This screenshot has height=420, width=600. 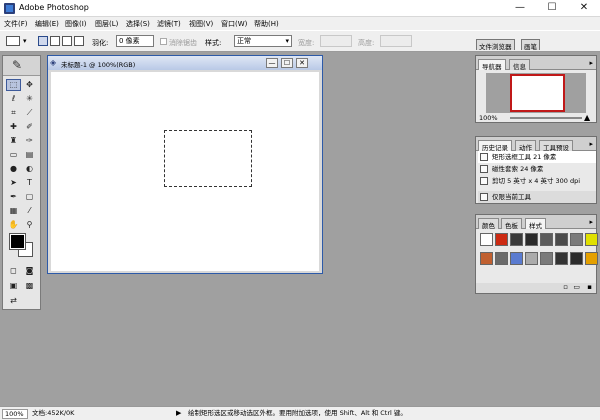 What do you see at coordinates (13, 169) in the screenshot?
I see `blur-tool-icon: ●` at bounding box center [13, 169].